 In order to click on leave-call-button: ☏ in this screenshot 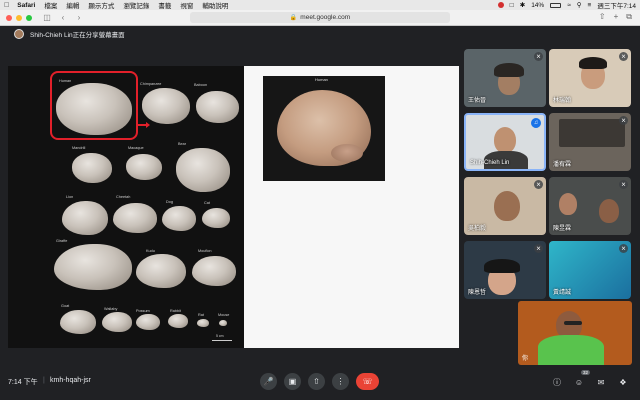, I will do `click(367, 381)`.